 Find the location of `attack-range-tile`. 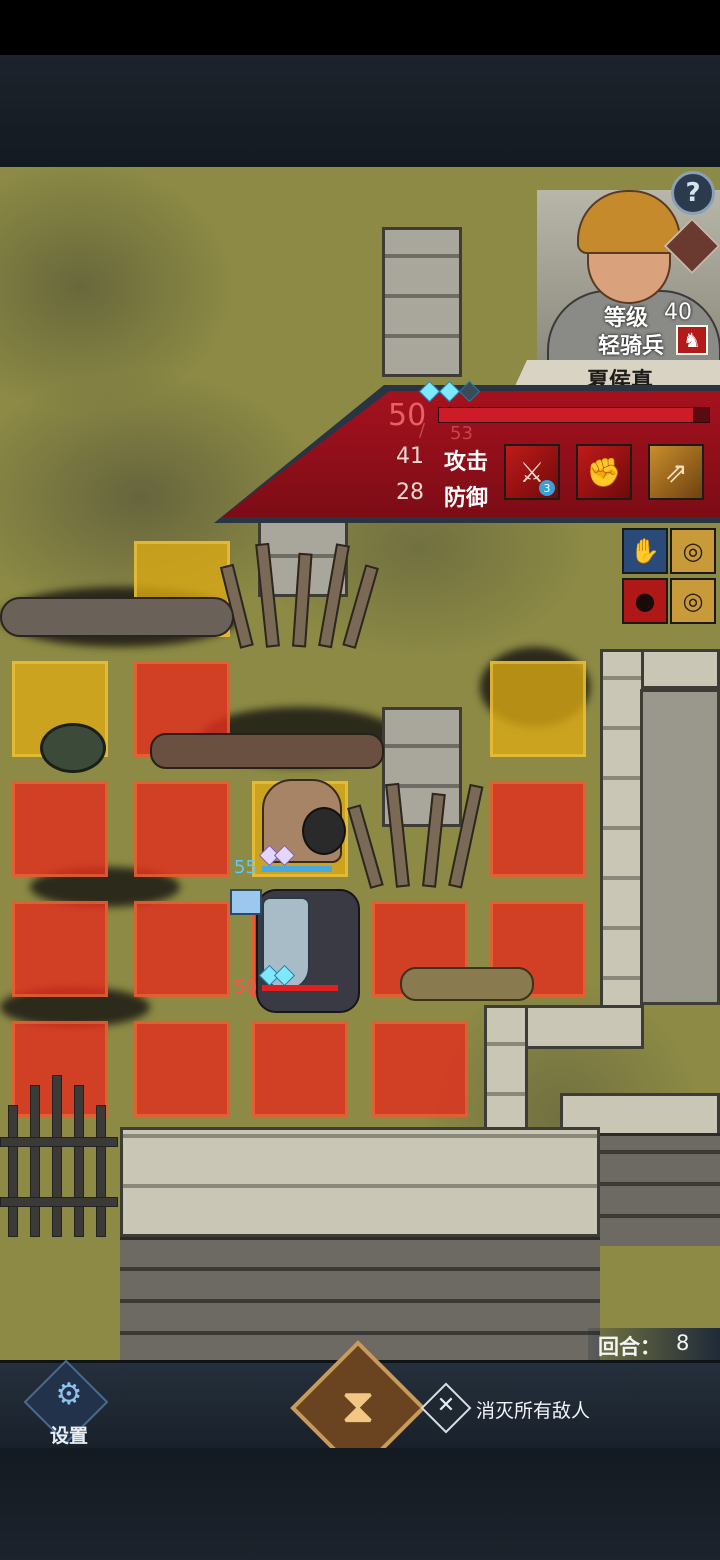

attack-range-tile is located at coordinates (538, 709).